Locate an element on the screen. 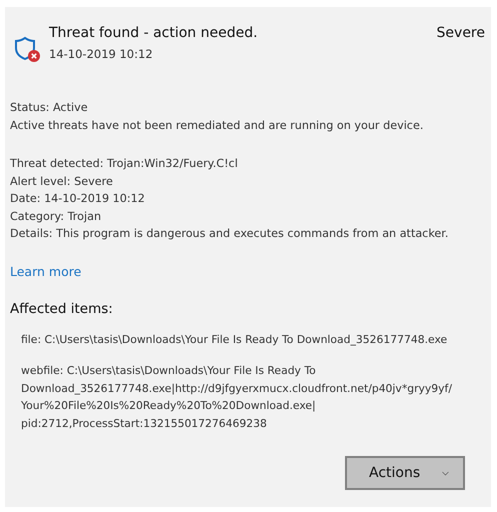  threat-date: 14-10-2019 10:12 is located at coordinates (101, 54).